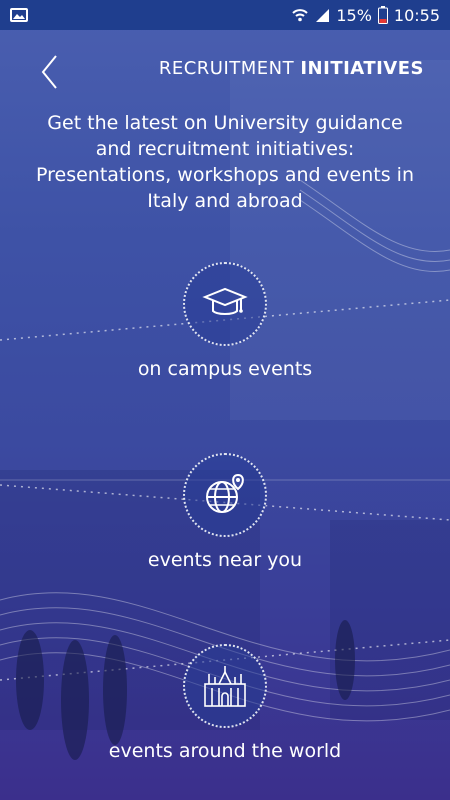  I want to click on events-around-the-world-button, so click(225, 686).